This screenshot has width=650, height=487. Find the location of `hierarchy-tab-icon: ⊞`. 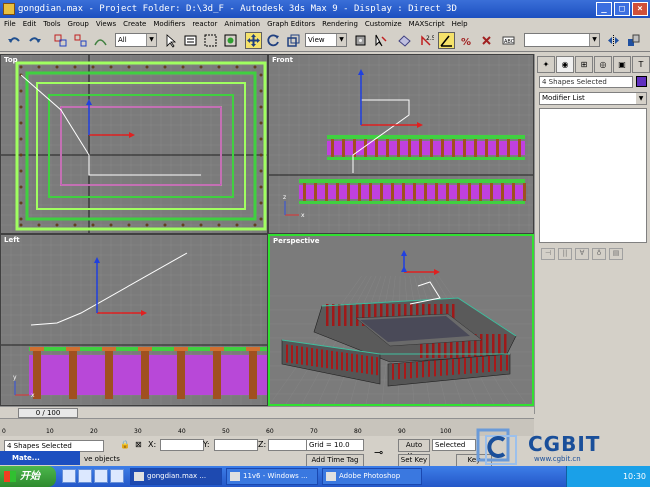

hierarchy-tab-icon: ⊞ is located at coordinates (584, 64).